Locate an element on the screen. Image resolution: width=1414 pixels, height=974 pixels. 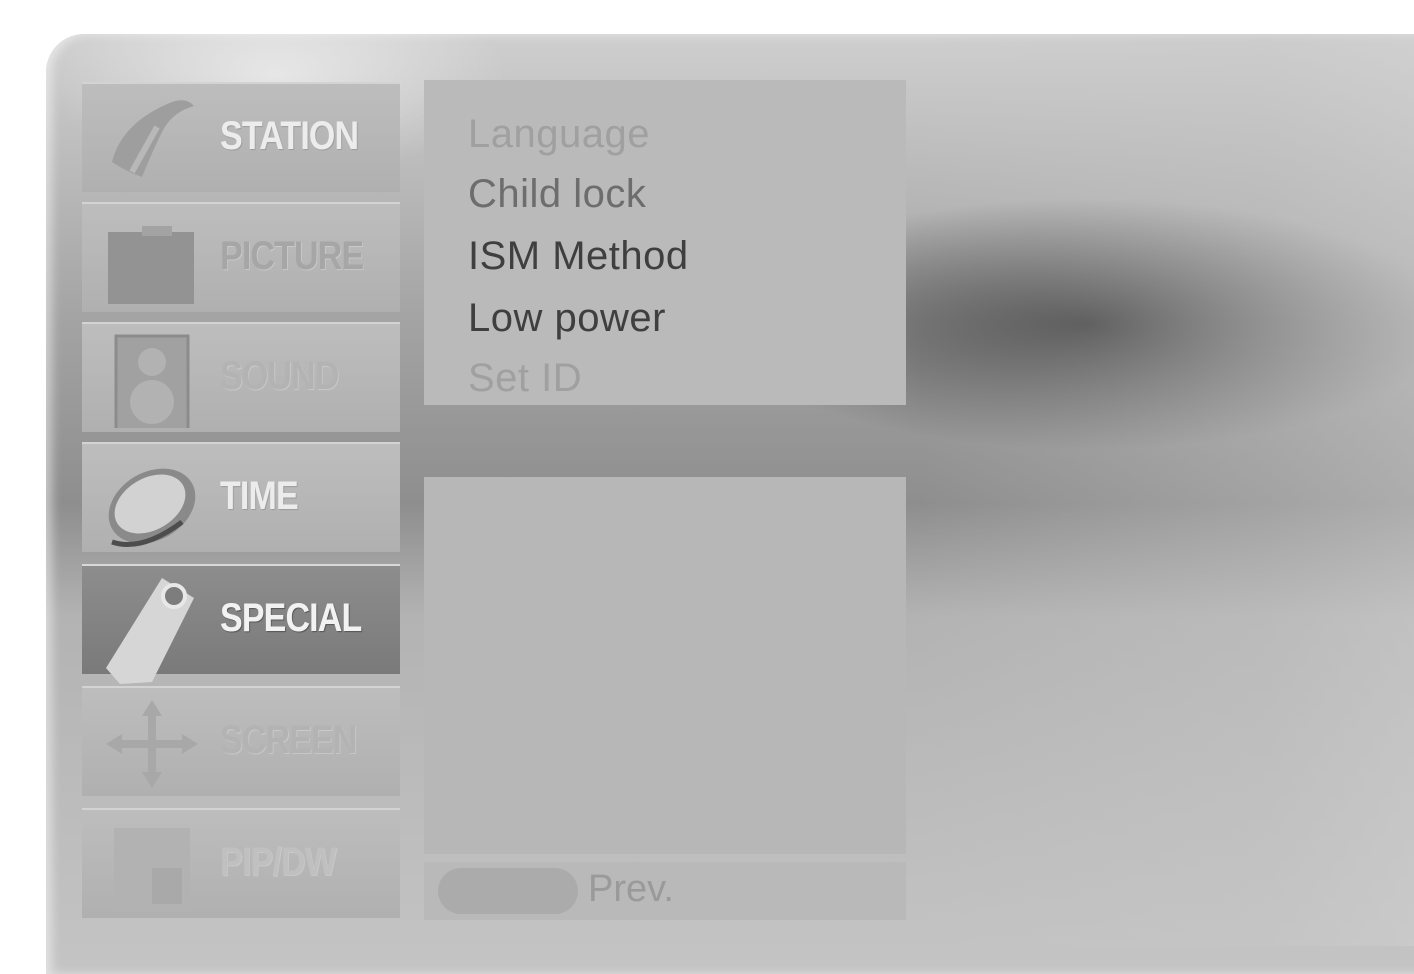
navigation-footer: Prev. is located at coordinates (665, 891).